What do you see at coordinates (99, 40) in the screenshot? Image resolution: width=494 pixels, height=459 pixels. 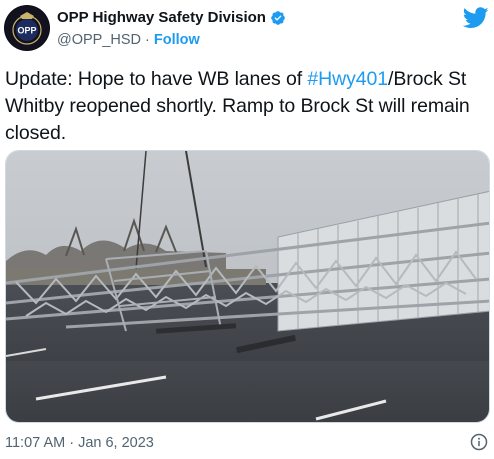 I see `author-handle: @OPP_HSD` at bounding box center [99, 40].